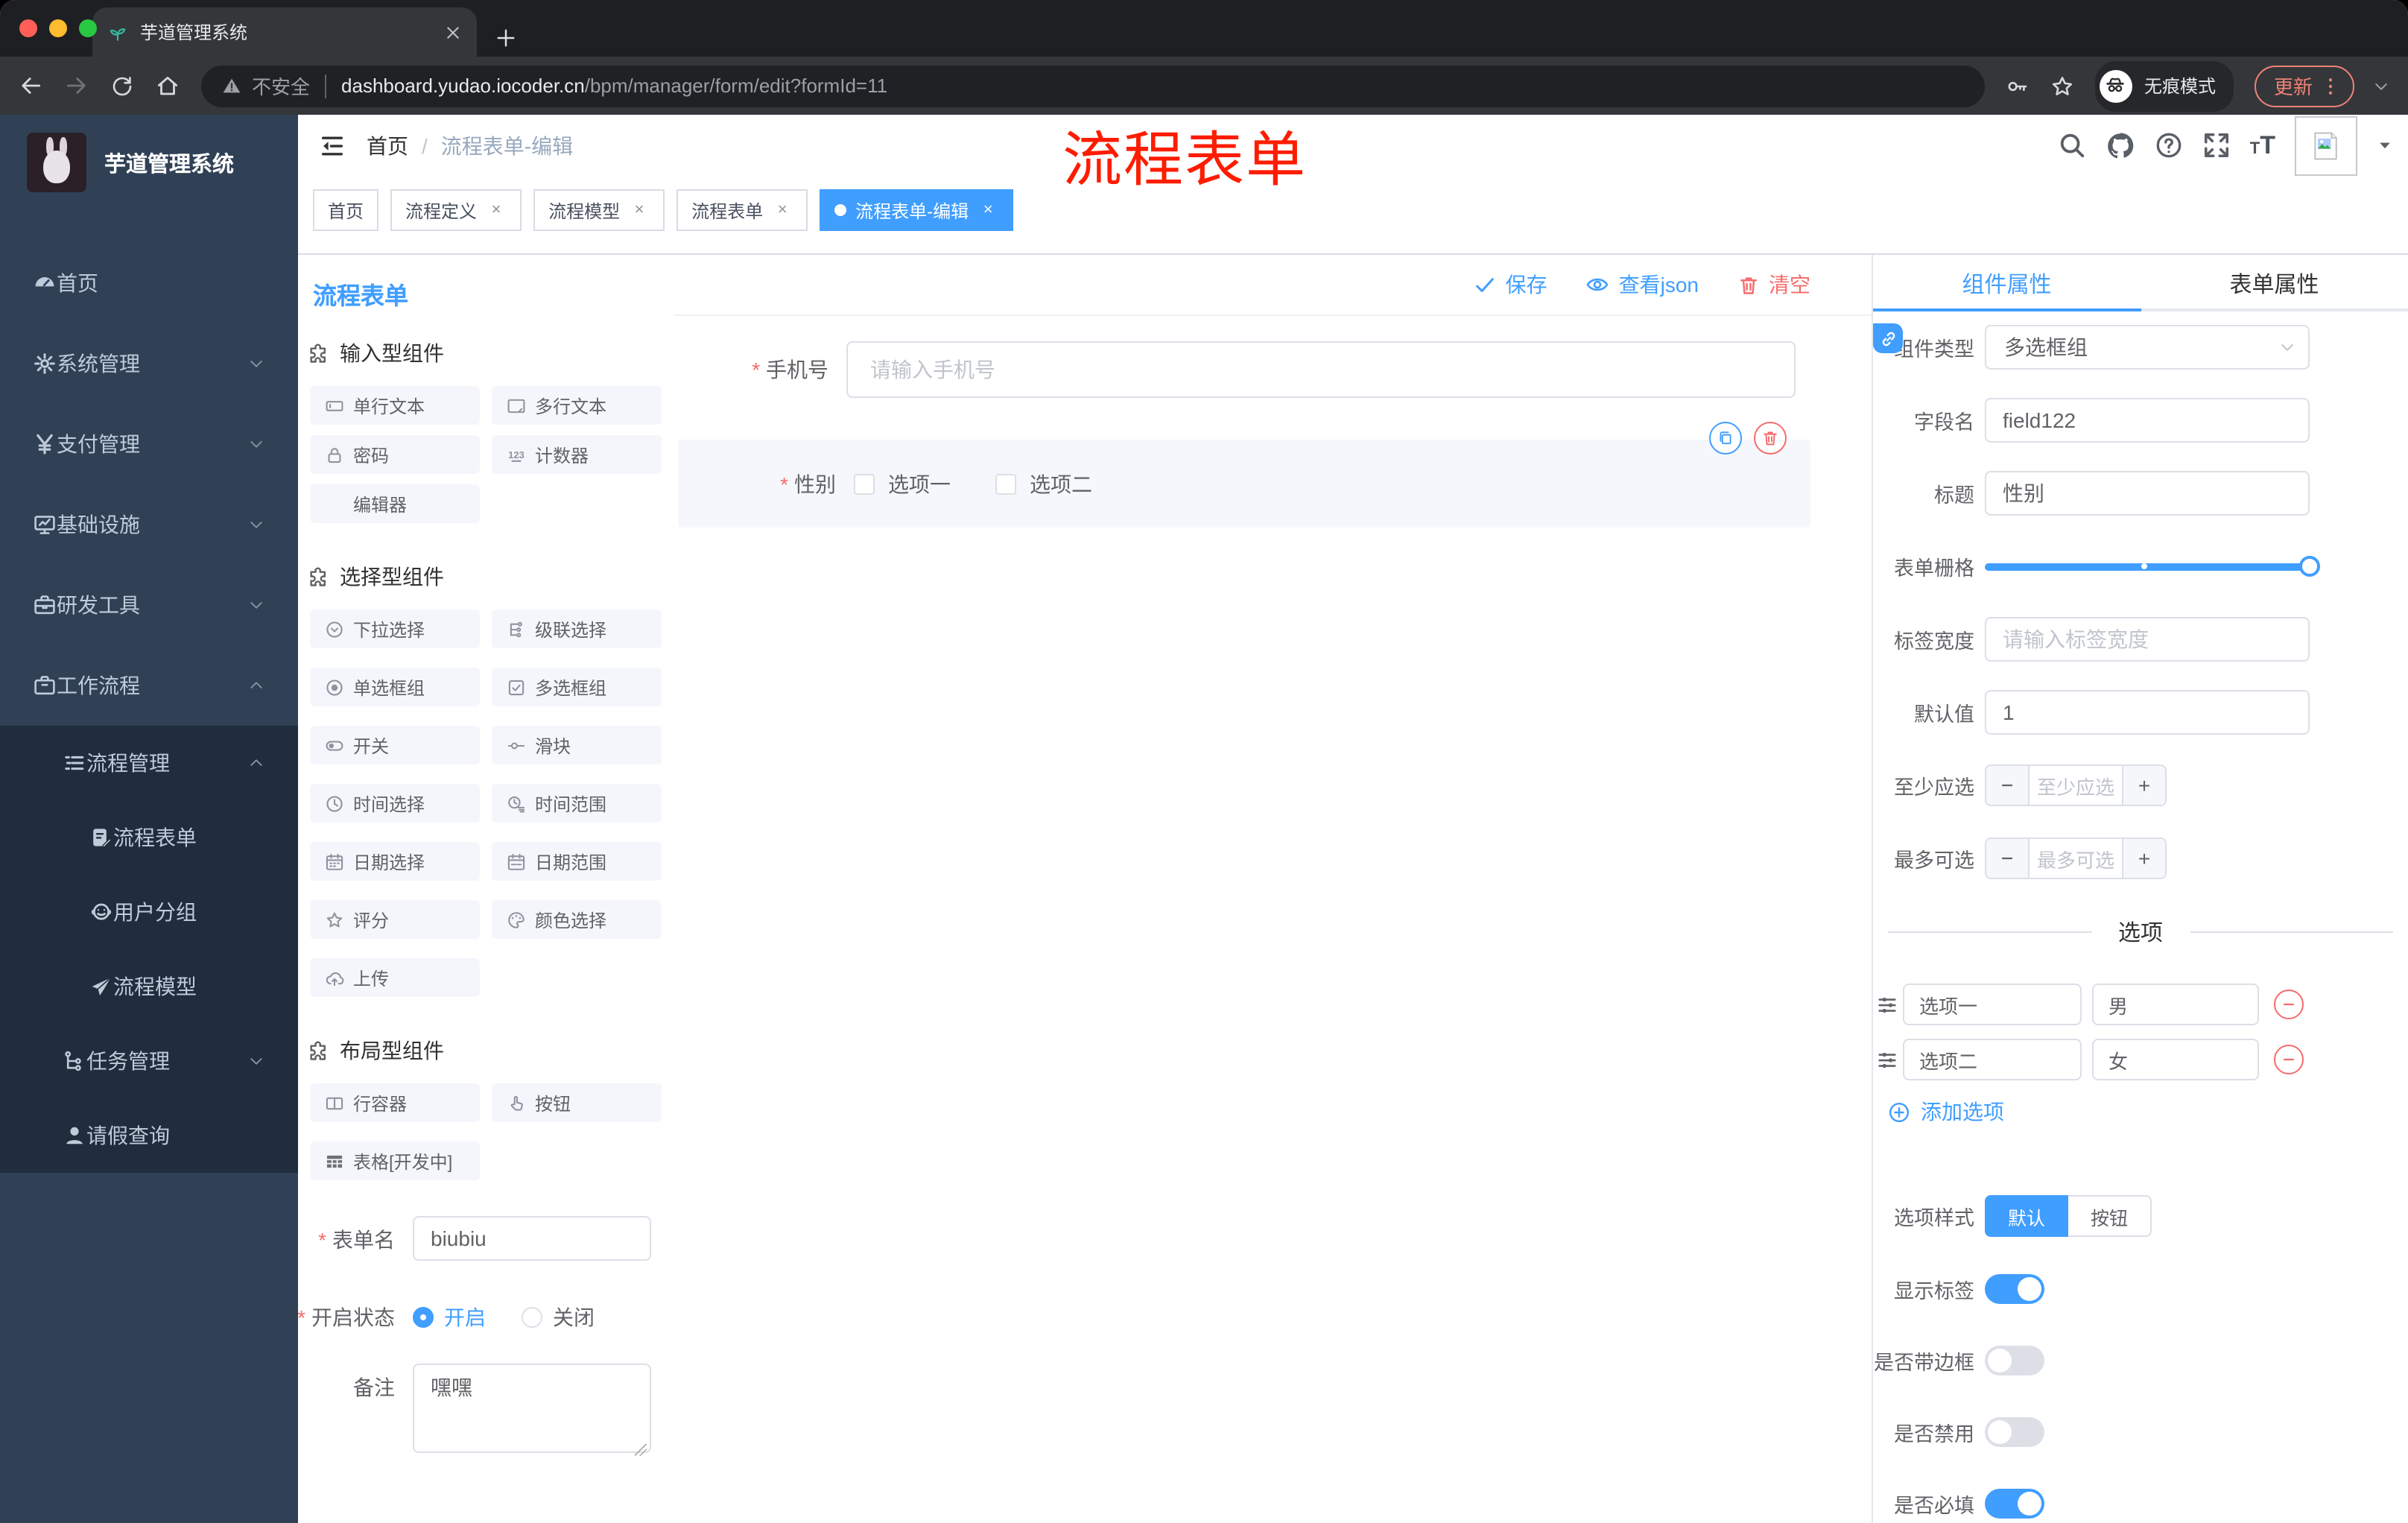 This screenshot has width=2408, height=1523. What do you see at coordinates (149, 524) in the screenshot?
I see `sidebar-item-4-基础设施: 基础设施` at bounding box center [149, 524].